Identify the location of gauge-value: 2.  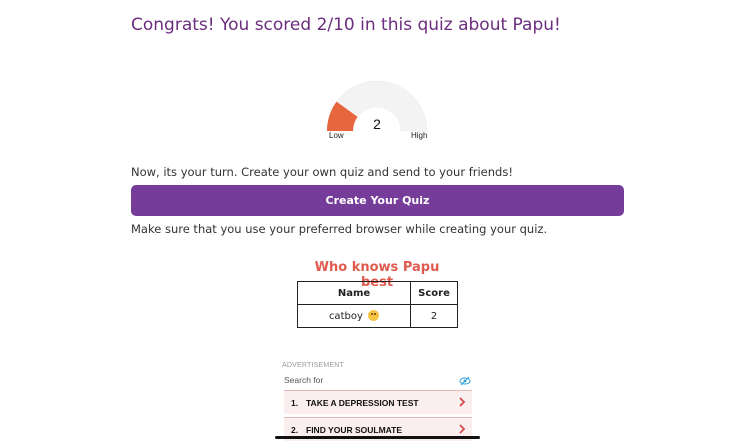
(377, 124).